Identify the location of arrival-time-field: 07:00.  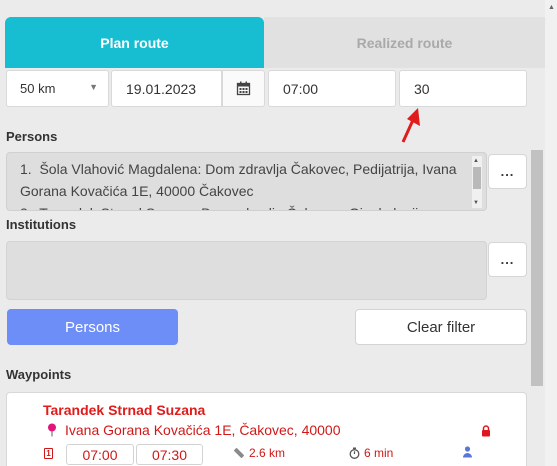
(100, 454).